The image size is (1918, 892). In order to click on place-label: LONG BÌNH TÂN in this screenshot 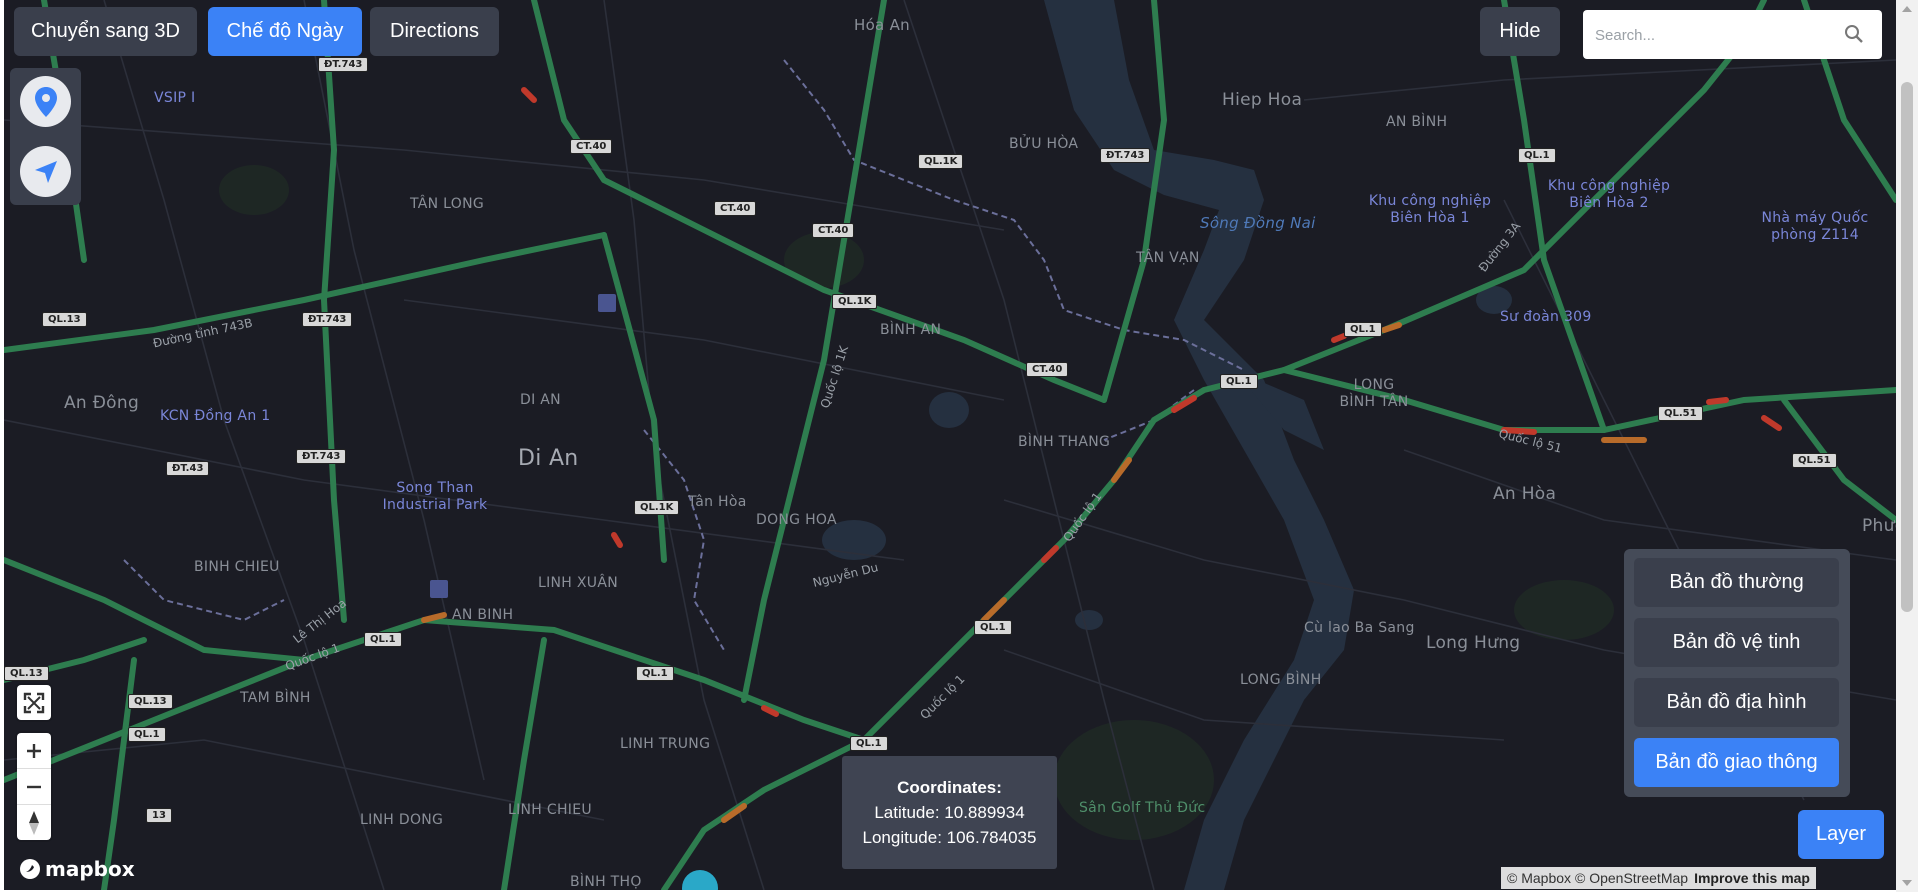, I will do `click(1374, 393)`.